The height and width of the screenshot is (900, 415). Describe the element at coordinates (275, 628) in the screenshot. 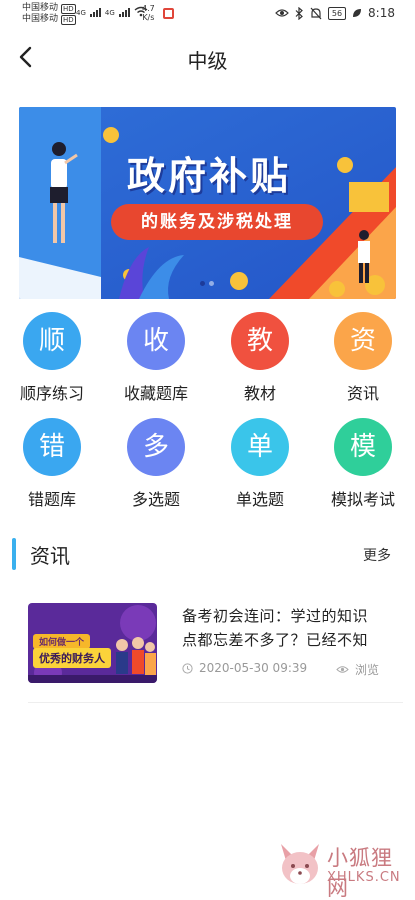

I see `news-headline: 备考初会连问：学过的知识点都忘差不多了？已经不知` at that location.